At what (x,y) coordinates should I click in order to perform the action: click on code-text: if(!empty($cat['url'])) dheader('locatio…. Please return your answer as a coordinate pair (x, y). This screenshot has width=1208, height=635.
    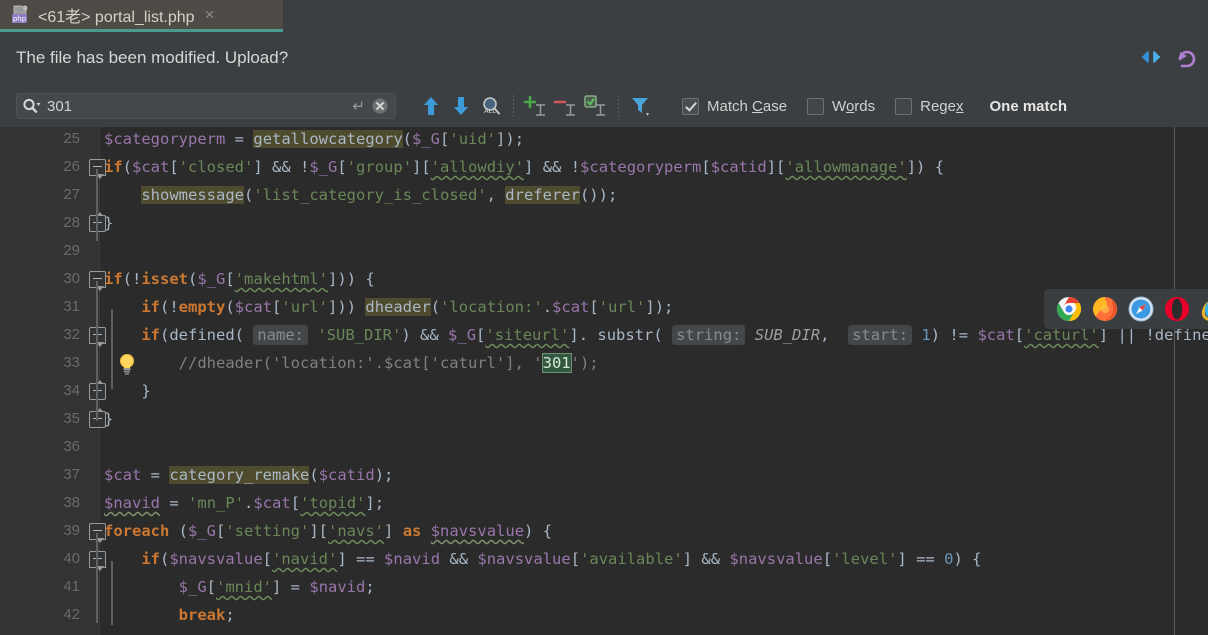
    Looking at the image, I should click on (388, 307).